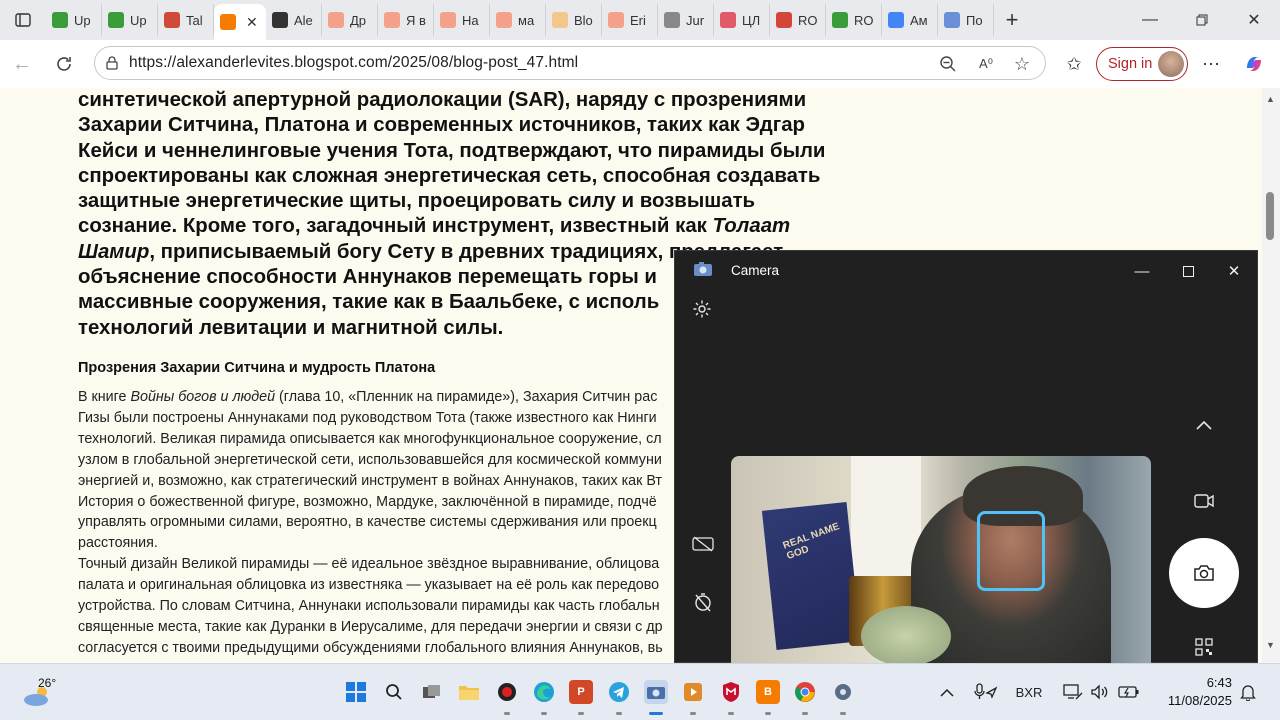 This screenshot has height=720, width=1280. Describe the element at coordinates (1022, 64) in the screenshot. I see `favorite-star-icon: ☆` at that location.